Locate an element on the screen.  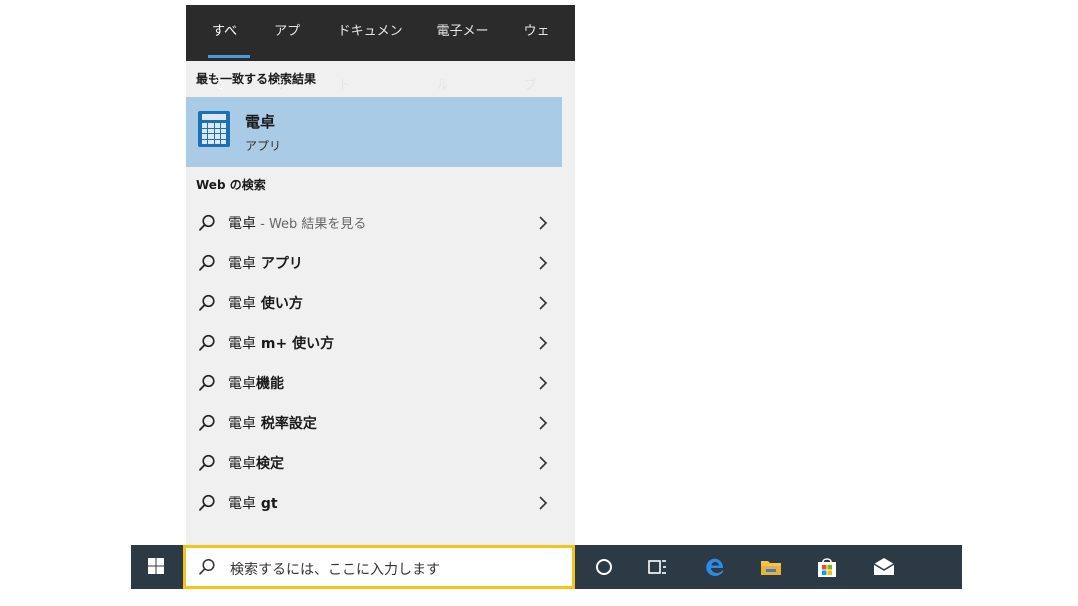
web-suggestion-item: 電卓 m+ 使い方 is located at coordinates (380, 343).